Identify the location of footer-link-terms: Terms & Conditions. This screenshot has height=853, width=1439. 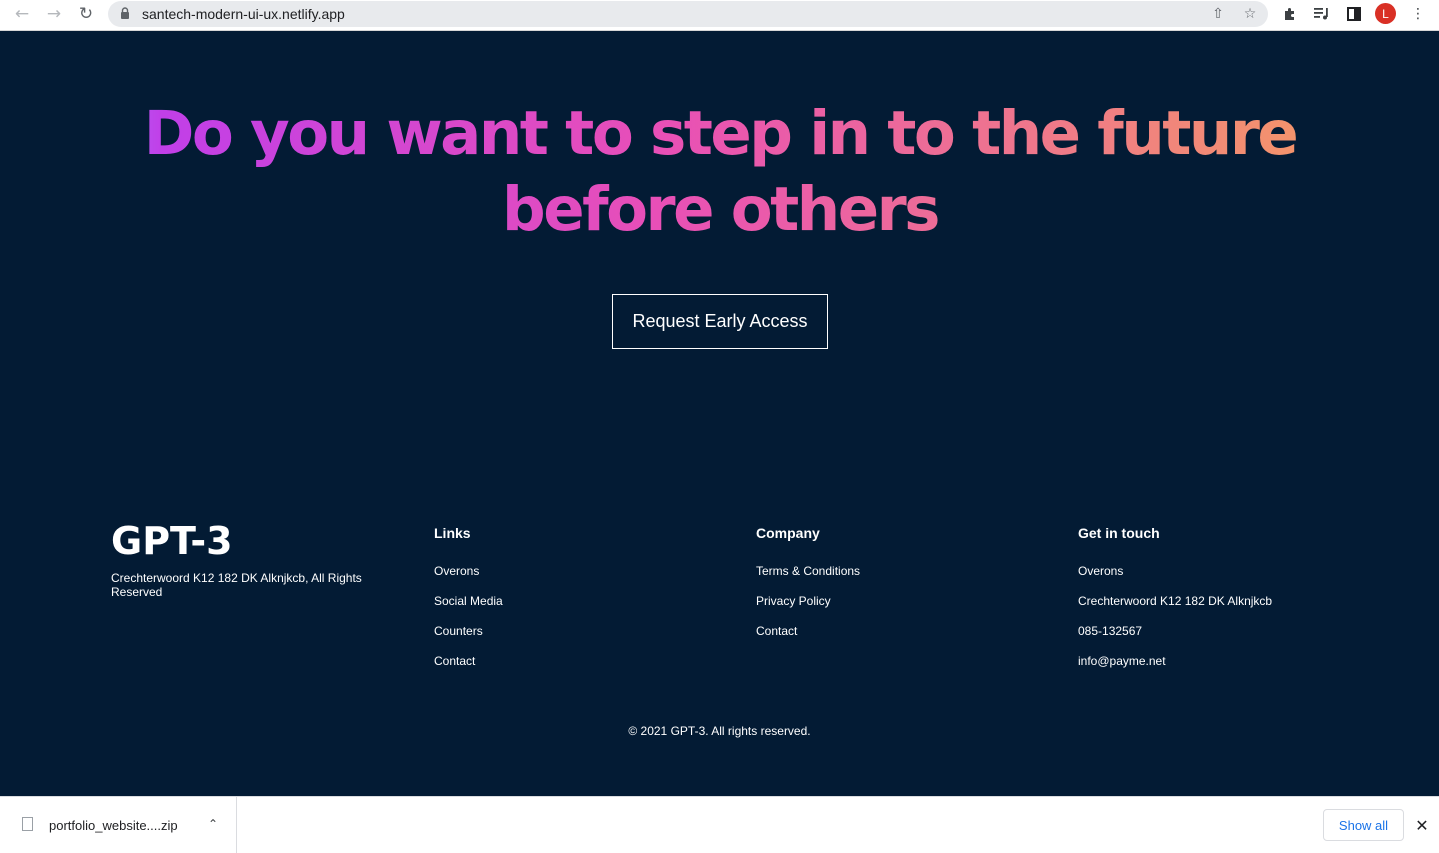
(808, 579).